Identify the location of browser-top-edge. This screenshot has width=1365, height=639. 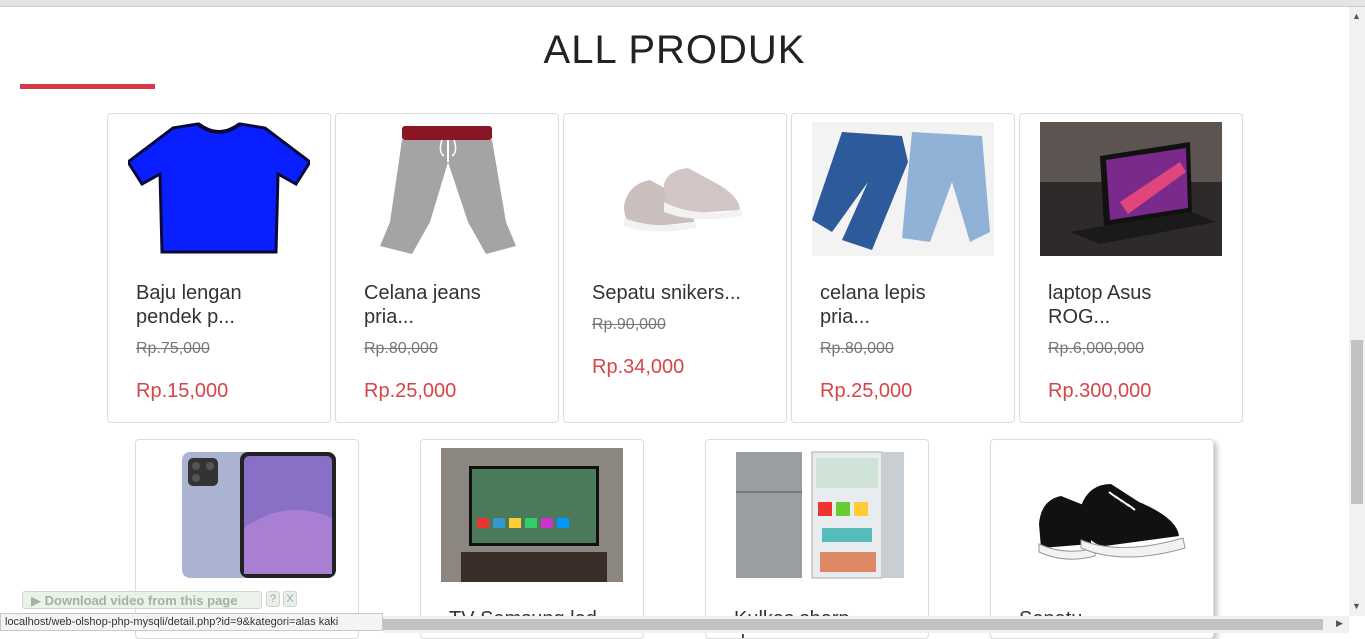
(682, 3).